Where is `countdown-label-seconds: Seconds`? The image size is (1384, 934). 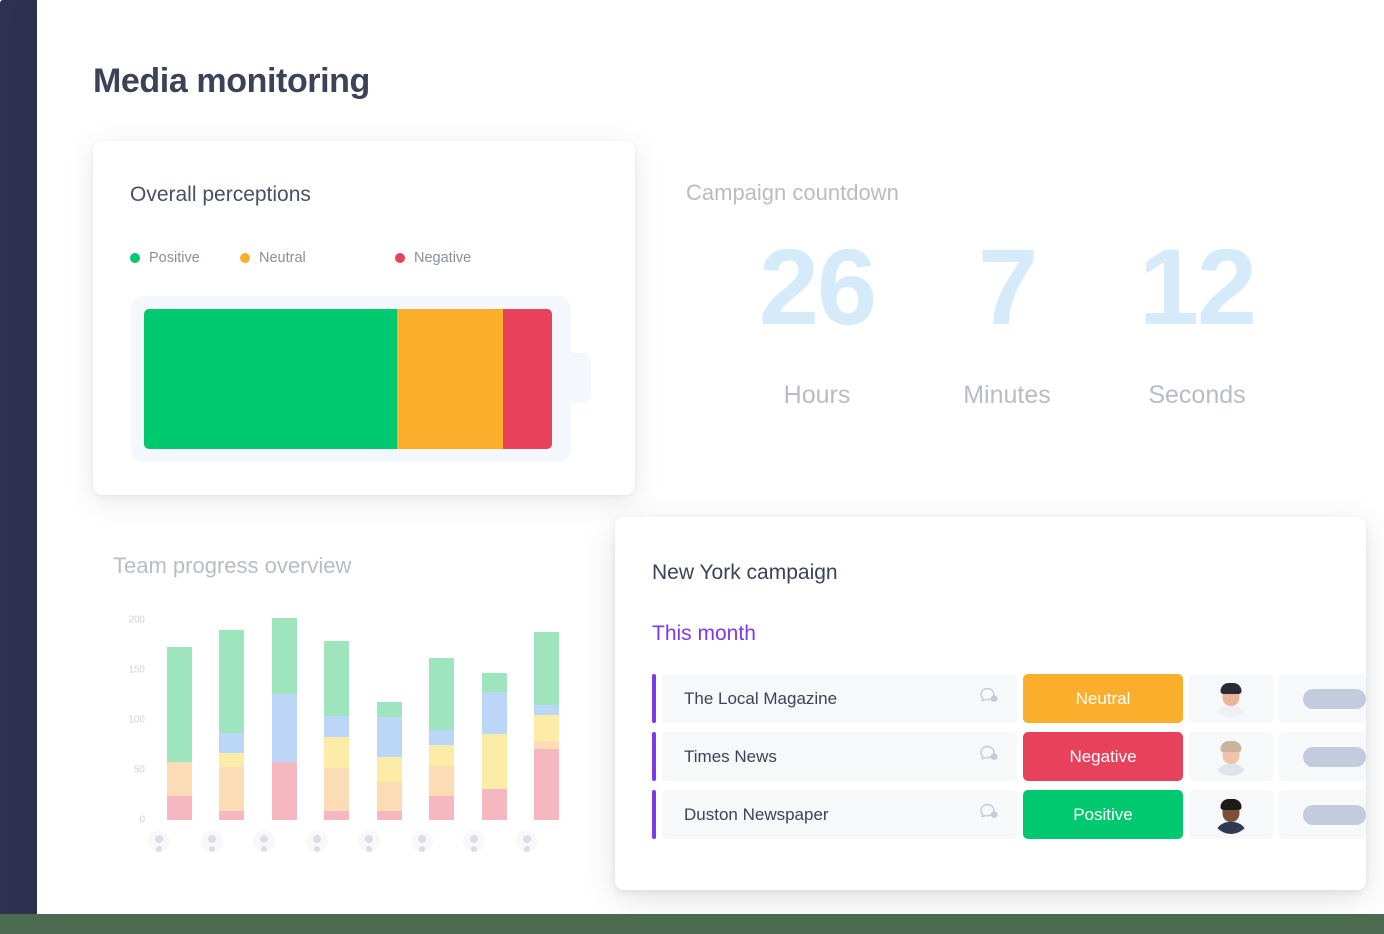 countdown-label-seconds: Seconds is located at coordinates (1197, 395).